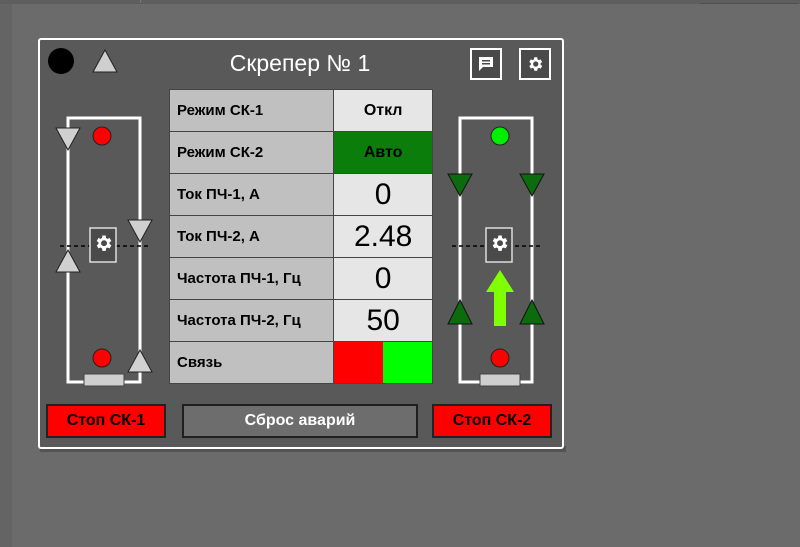 This screenshot has height=547, width=800. I want to click on settings-button, so click(535, 64).